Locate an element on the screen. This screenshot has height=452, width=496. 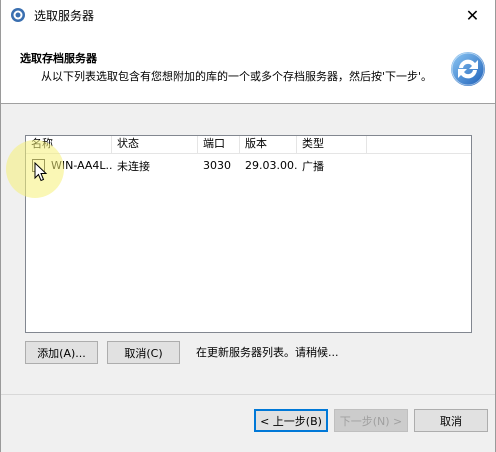
server-app-icon is located at coordinates (18, 15).